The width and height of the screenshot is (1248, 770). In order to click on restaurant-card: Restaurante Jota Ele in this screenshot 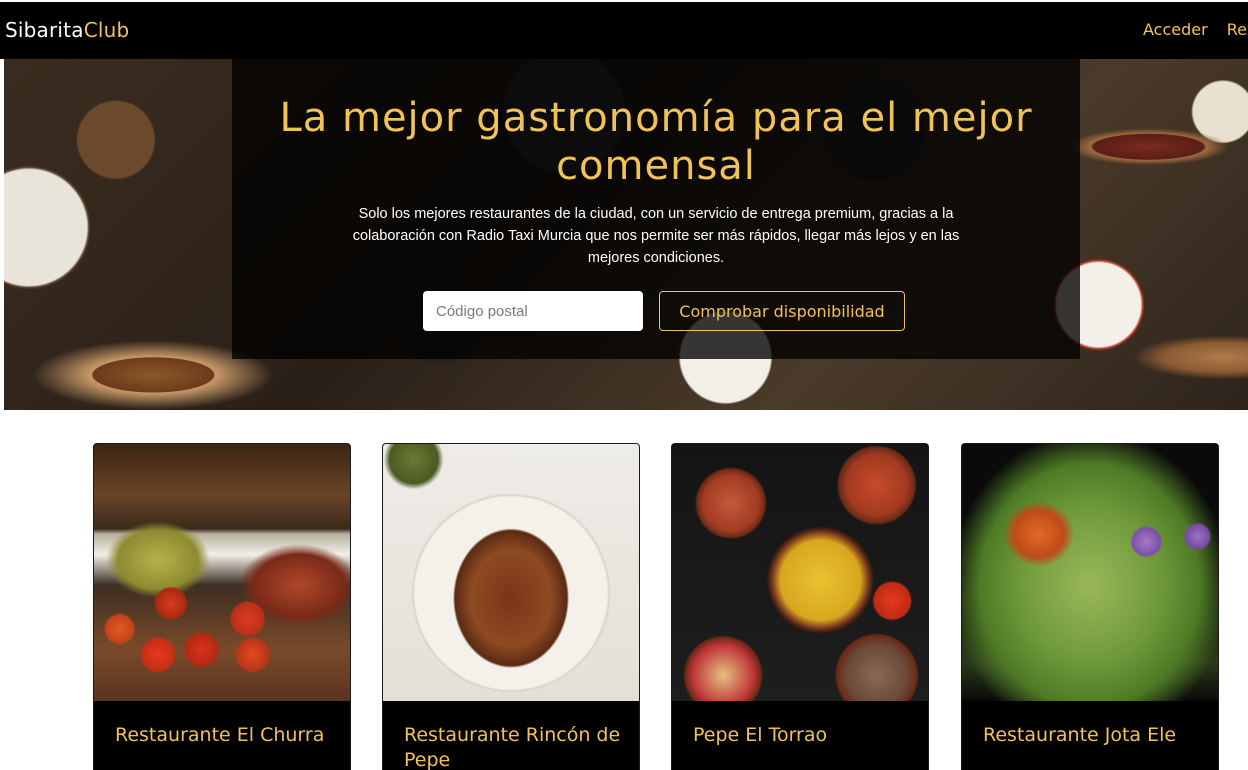, I will do `click(1090, 606)`.